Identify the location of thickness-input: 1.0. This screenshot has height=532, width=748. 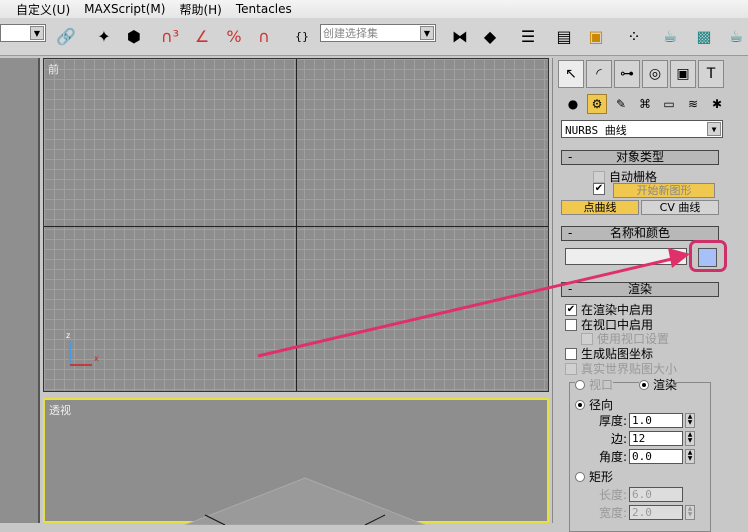
(656, 420).